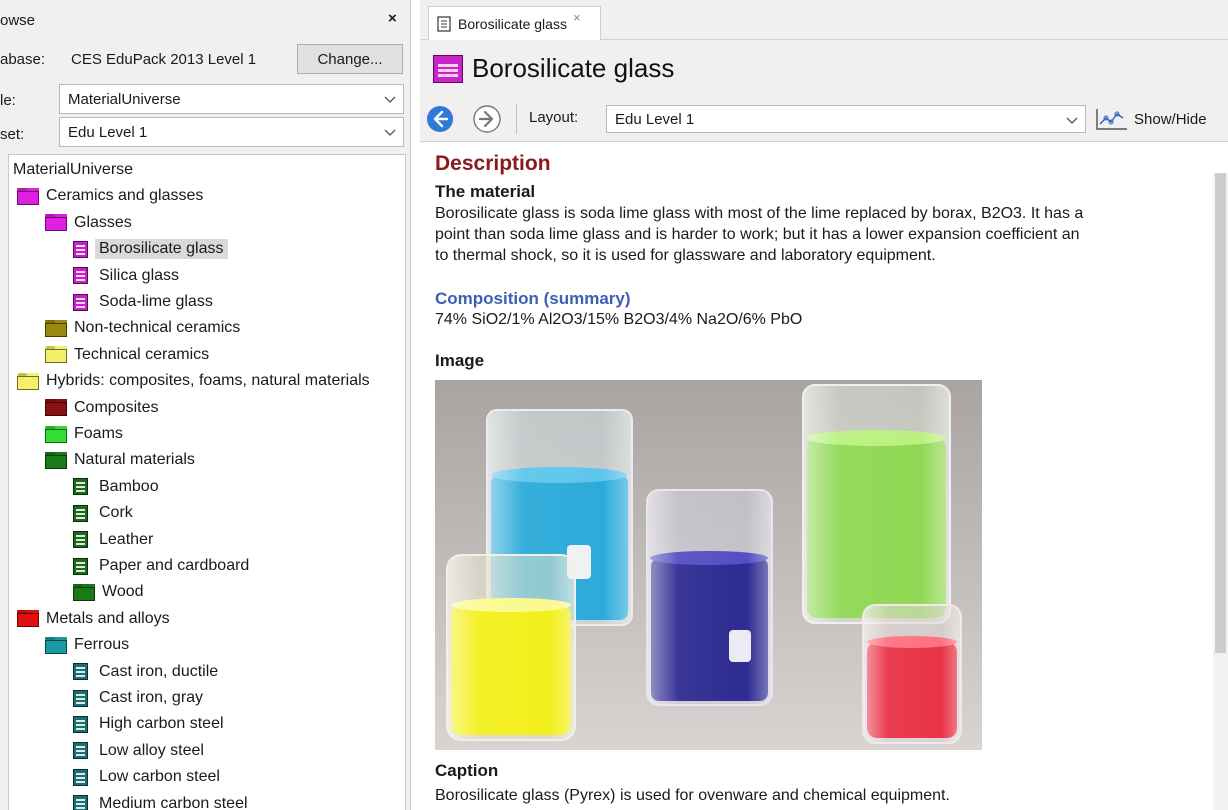 This screenshot has width=1228, height=810. I want to click on tree-item-leather: Leather, so click(113, 540).